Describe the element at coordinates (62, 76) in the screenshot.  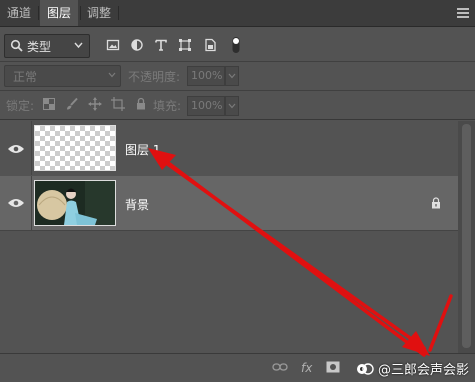
I see `blend-mode-select: 正常` at that location.